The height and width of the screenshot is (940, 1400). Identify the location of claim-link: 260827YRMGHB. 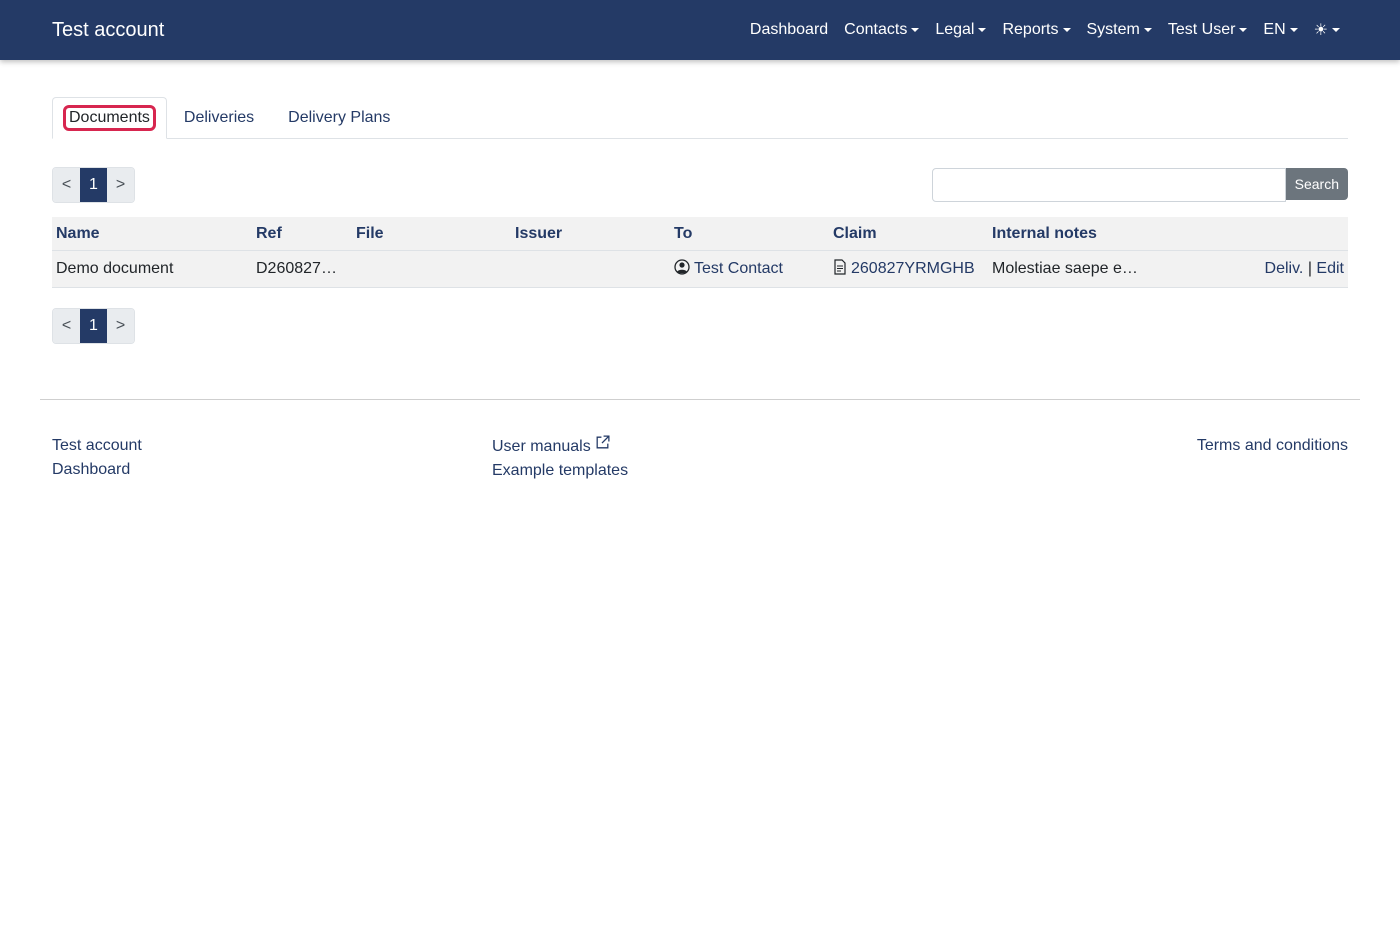
(904, 269).